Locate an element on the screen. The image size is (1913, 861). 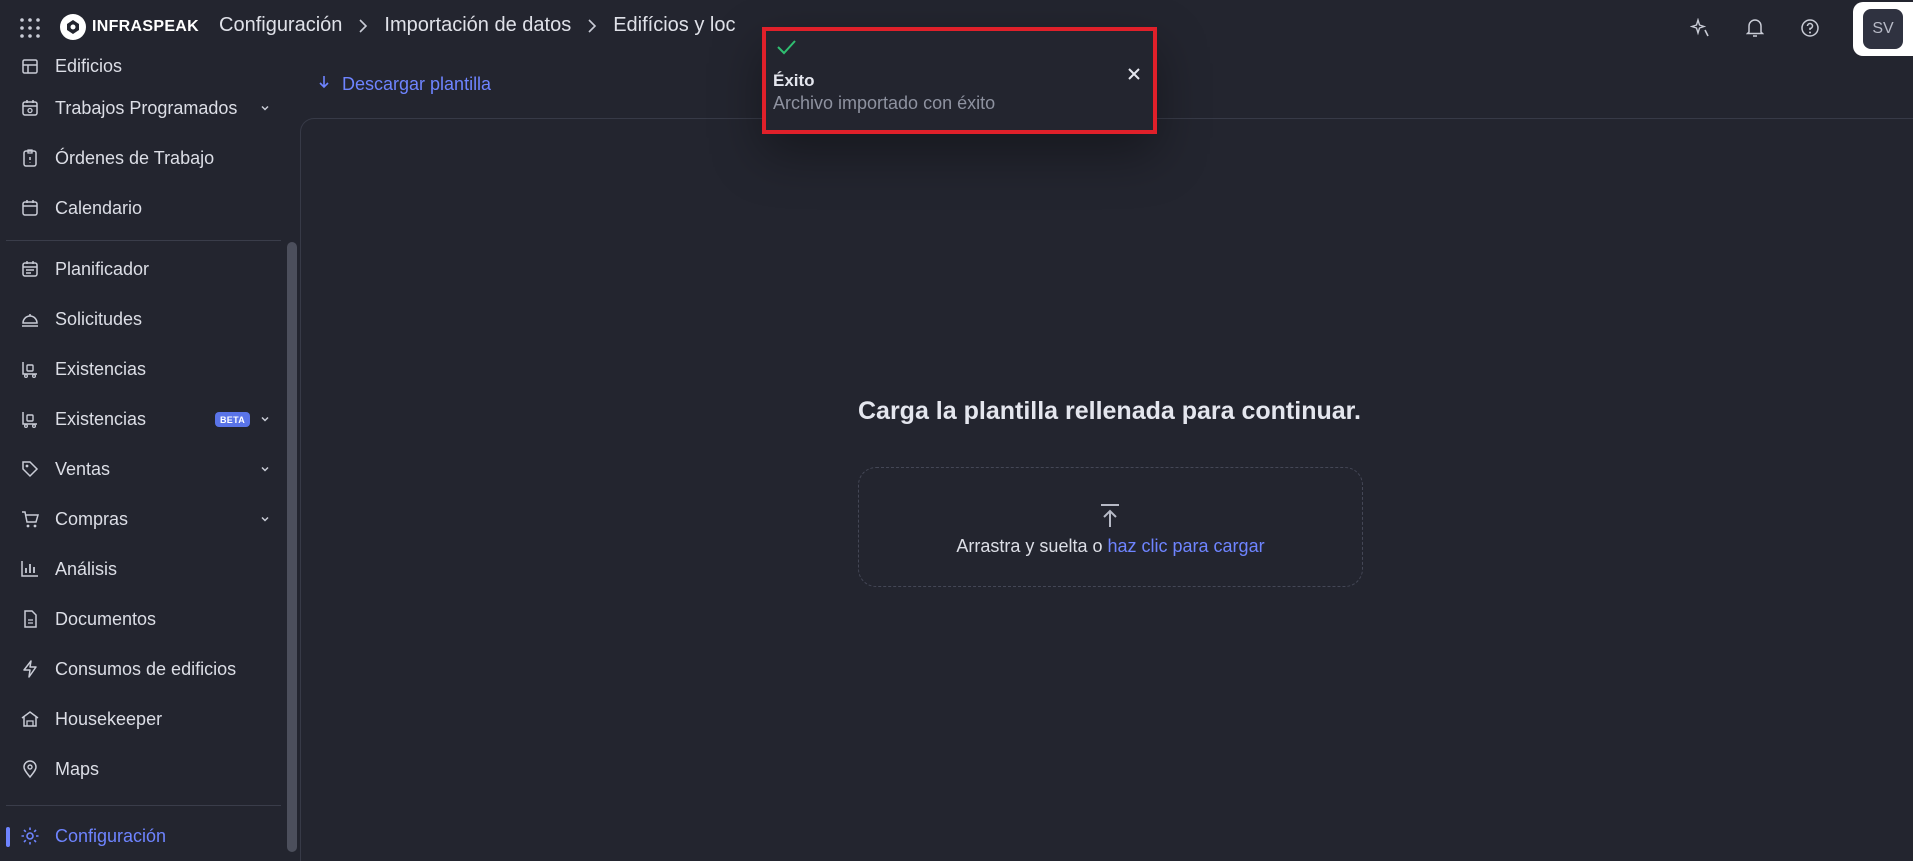
avatar: SV is located at coordinates (1883, 29).